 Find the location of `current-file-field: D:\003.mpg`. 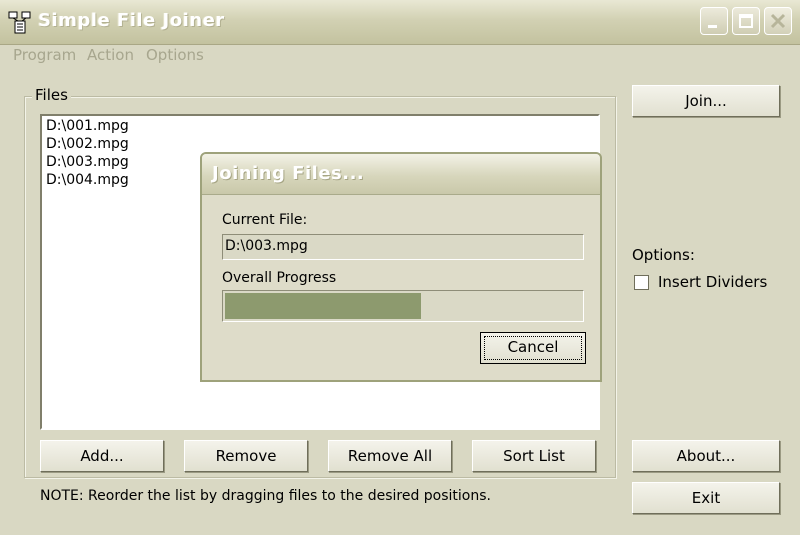

current-file-field: D:\003.mpg is located at coordinates (403, 247).